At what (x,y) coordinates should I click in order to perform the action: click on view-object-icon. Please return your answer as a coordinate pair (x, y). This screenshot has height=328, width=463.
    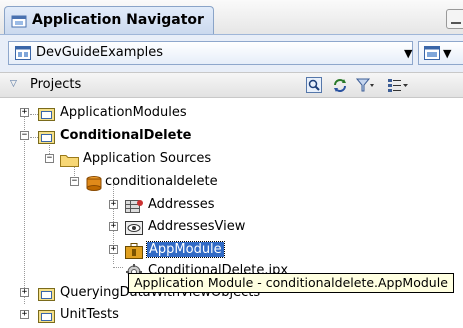
    Looking at the image, I should click on (135, 230).